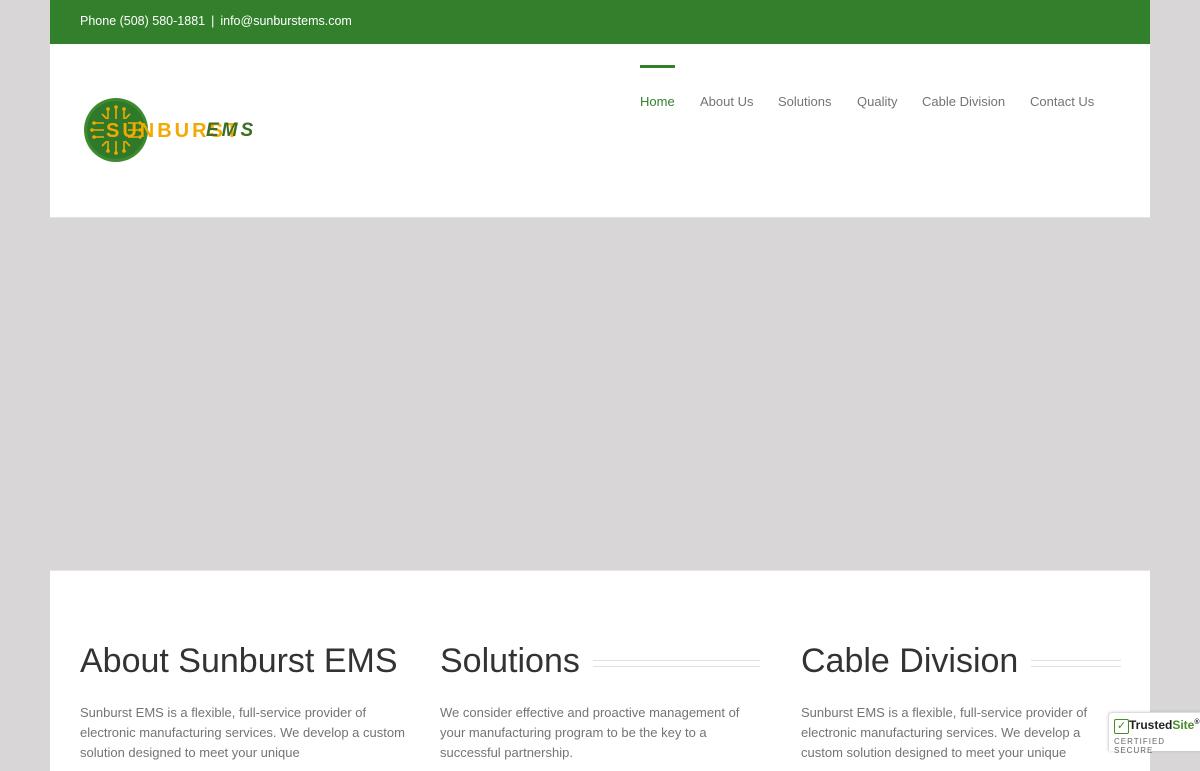  What do you see at coordinates (143, 21) in the screenshot?
I see `phone-text: Phone (508) 580-1881` at bounding box center [143, 21].